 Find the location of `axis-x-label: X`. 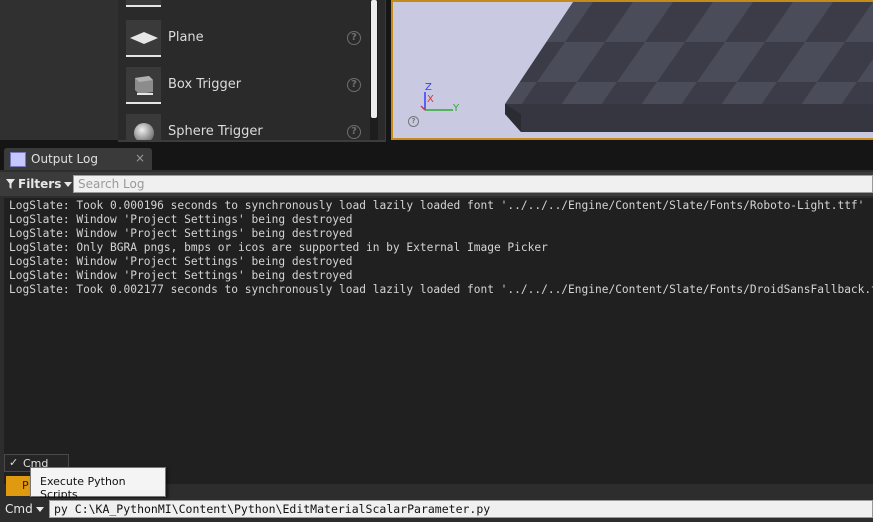

axis-x-label: X is located at coordinates (430, 99).